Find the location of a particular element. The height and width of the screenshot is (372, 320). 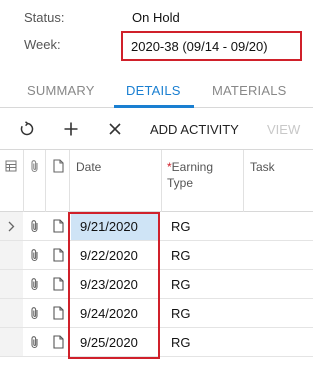

earning-type-label: Earning Type is located at coordinates (190, 175).